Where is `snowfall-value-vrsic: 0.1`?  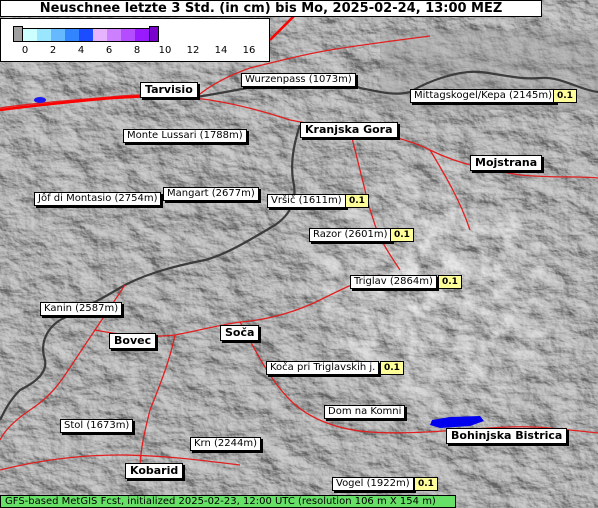 snowfall-value-vrsic: 0.1 is located at coordinates (357, 201).